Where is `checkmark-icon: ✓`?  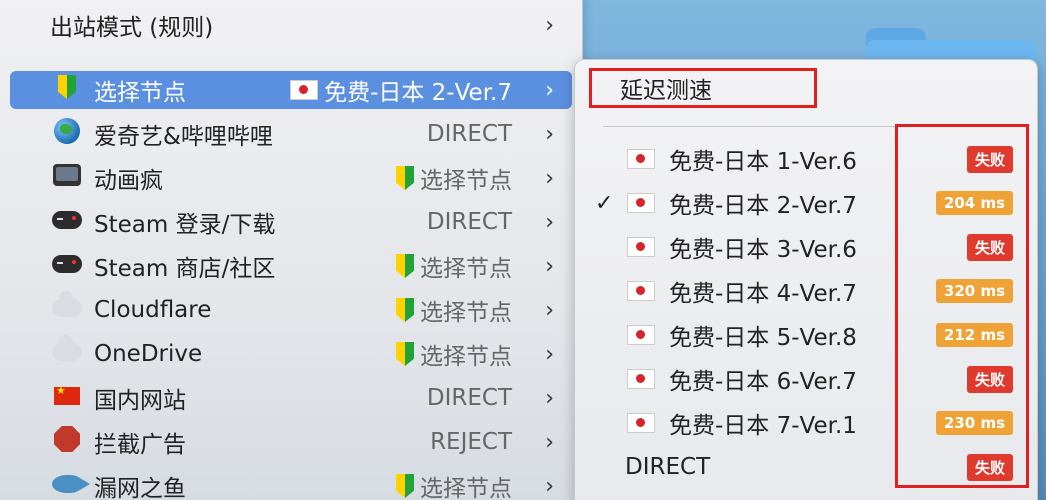 checkmark-icon: ✓ is located at coordinates (604, 203).